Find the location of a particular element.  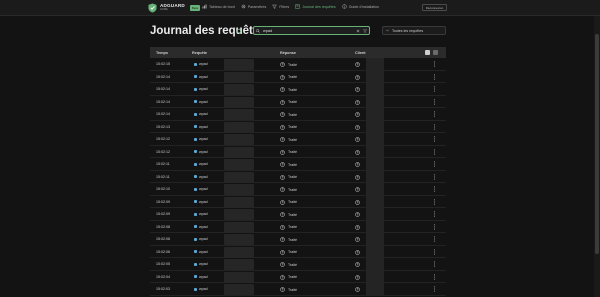

scrollbar-thumb is located at coordinates (597, 144).